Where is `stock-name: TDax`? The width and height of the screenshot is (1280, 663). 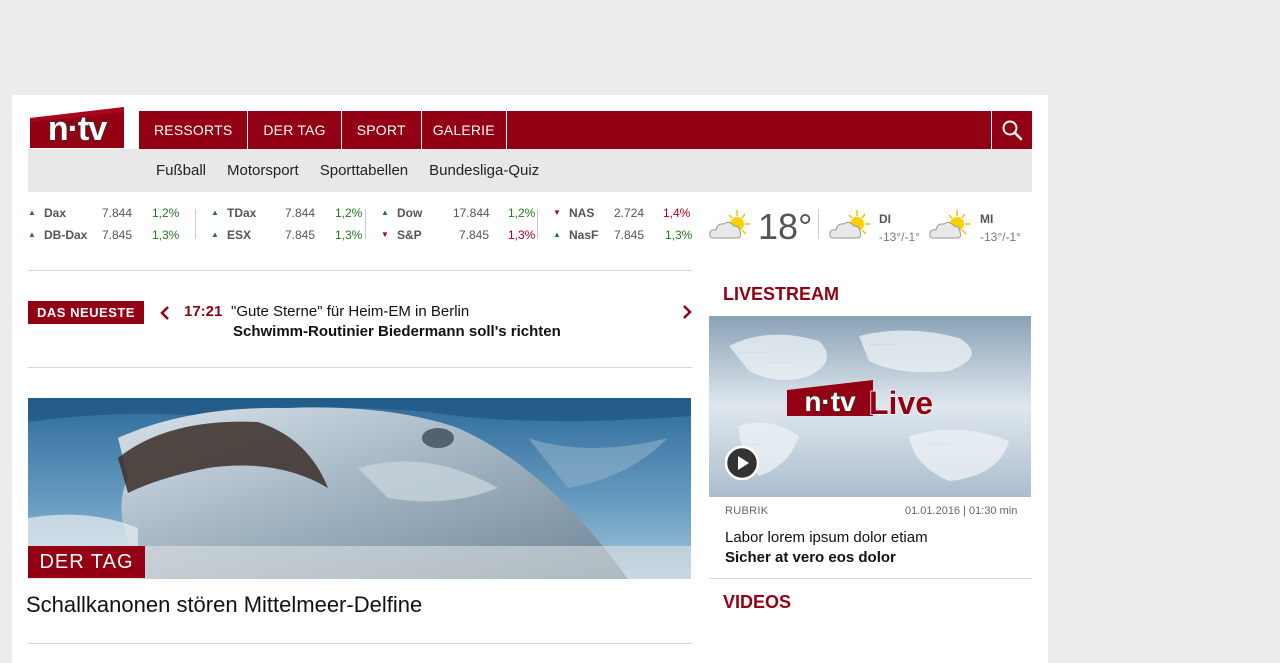 stock-name: TDax is located at coordinates (242, 213).